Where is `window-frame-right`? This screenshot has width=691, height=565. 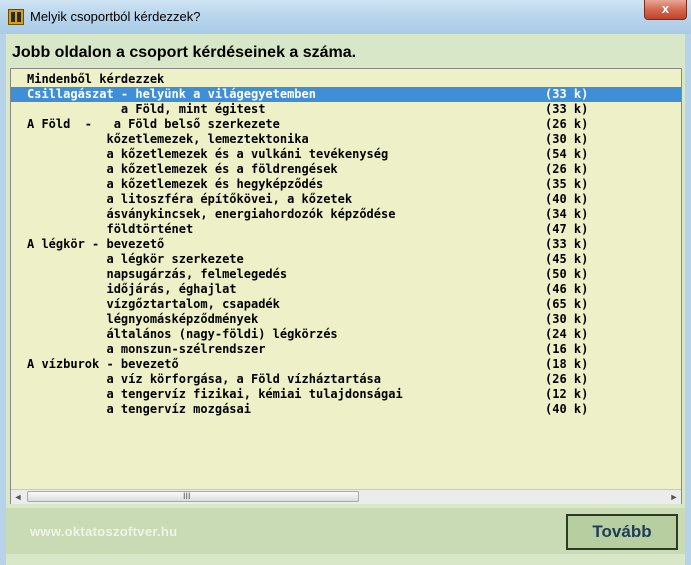
window-frame-right is located at coordinates (688, 299).